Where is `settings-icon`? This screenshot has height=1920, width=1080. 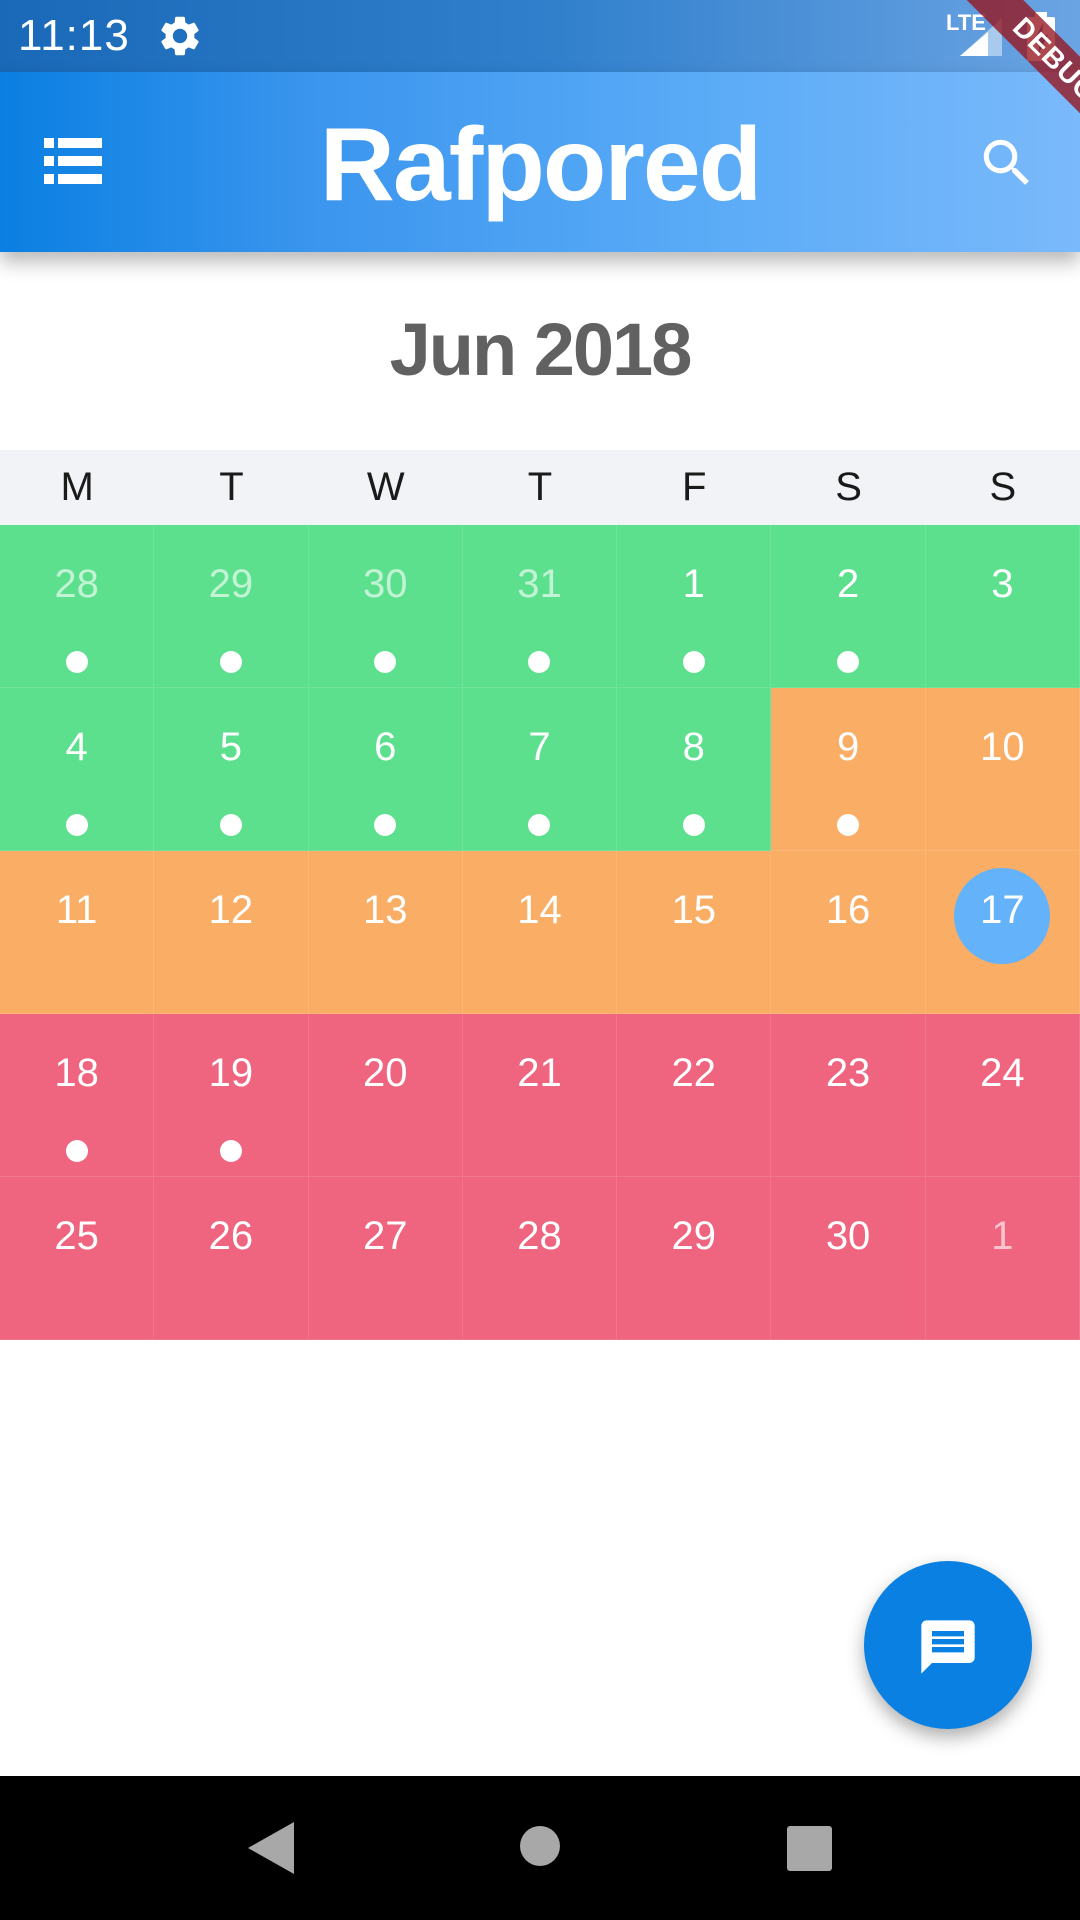 settings-icon is located at coordinates (180, 36).